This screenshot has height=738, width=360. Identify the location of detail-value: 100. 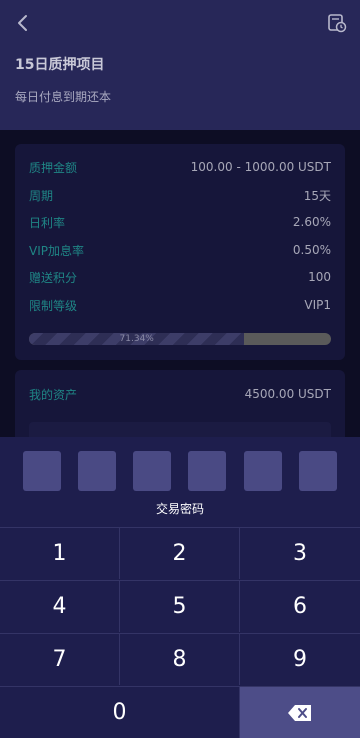
(319, 277).